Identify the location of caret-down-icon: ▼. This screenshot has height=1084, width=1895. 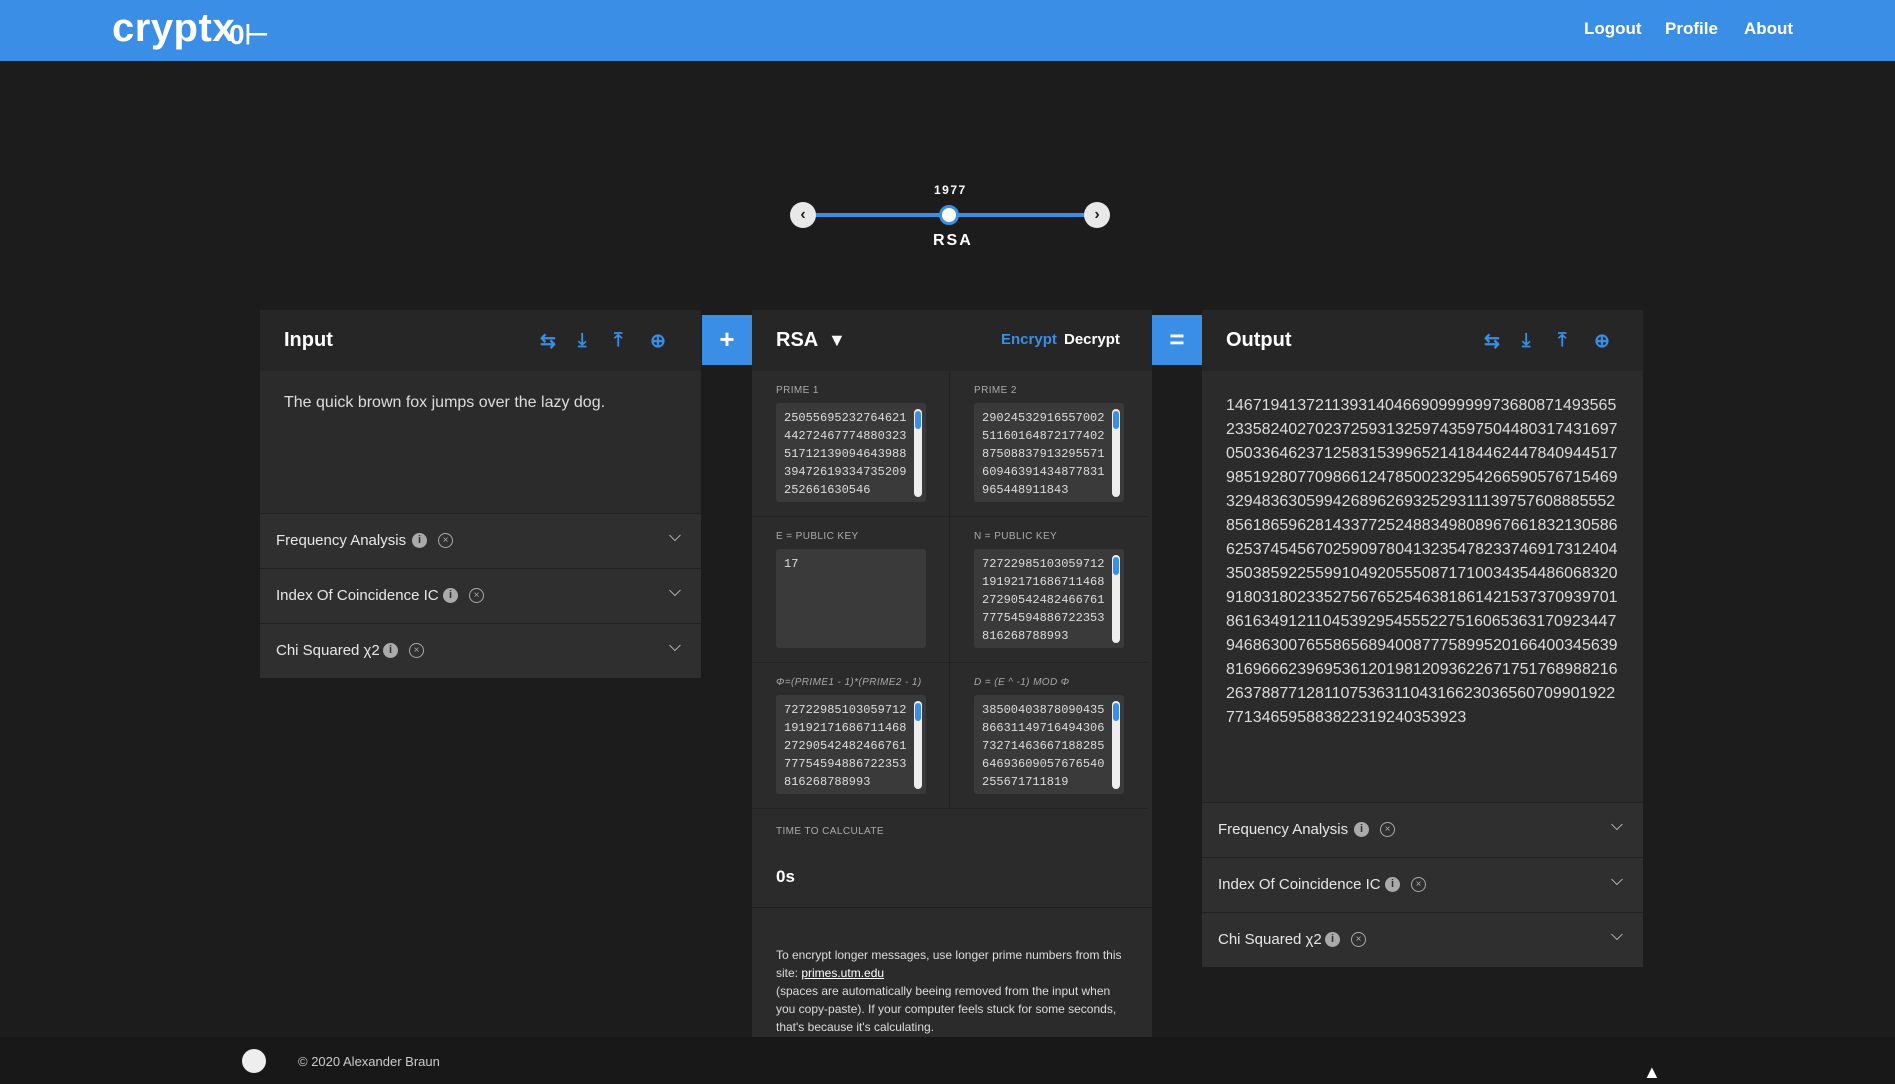
(837, 340).